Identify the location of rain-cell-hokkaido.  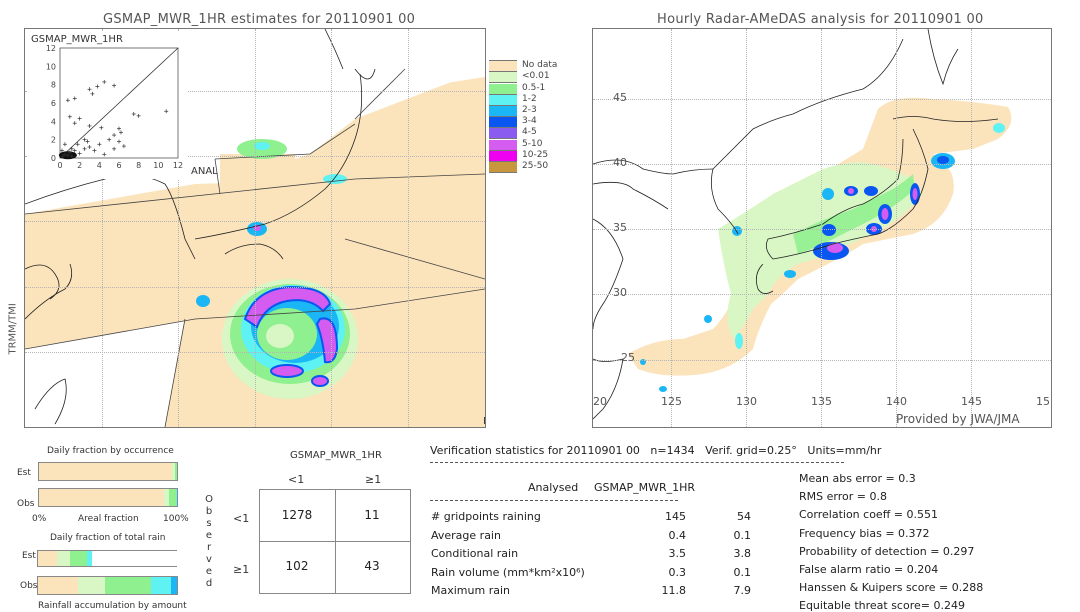
(999, 128).